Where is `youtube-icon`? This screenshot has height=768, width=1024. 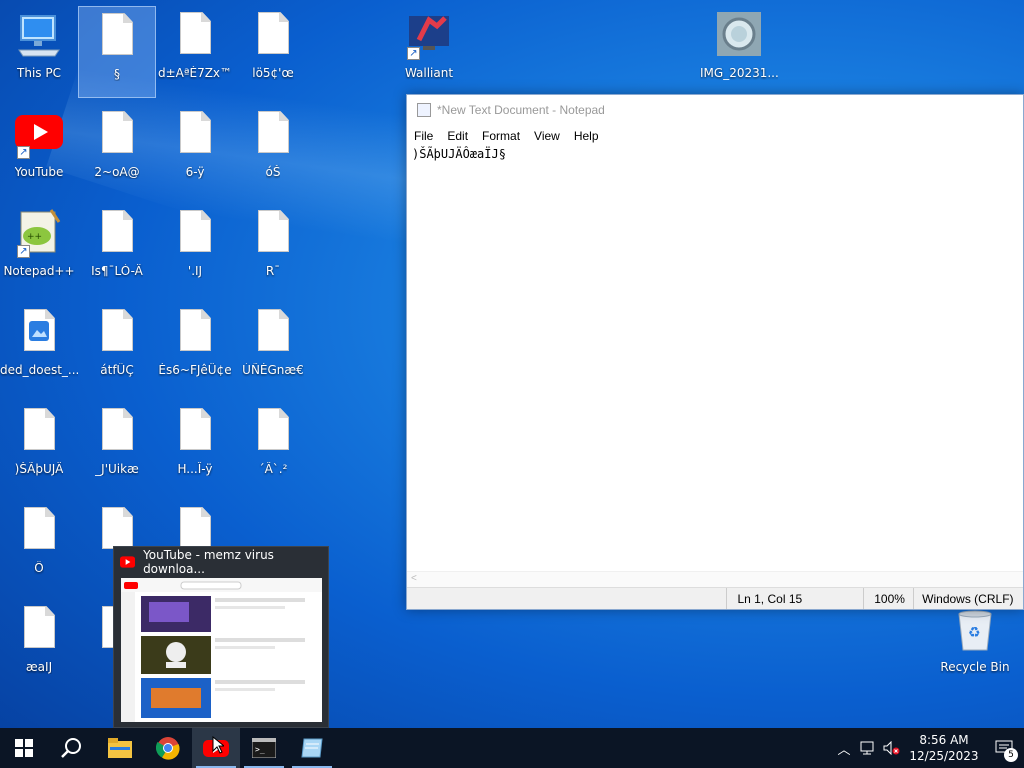
youtube-icon is located at coordinates (128, 562).